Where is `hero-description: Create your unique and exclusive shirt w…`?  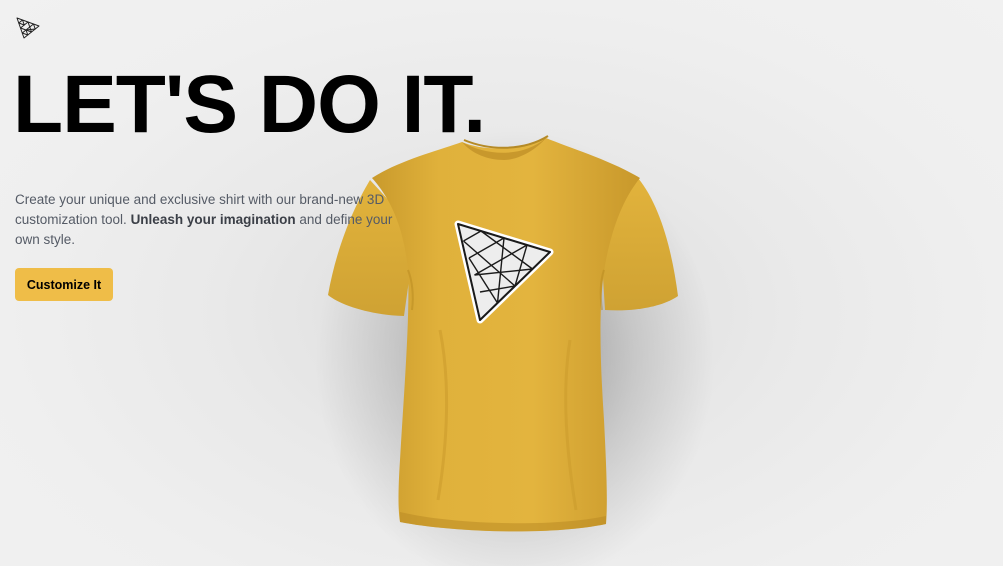
hero-description: Create your unique and exclusive shirt w… is located at coordinates (205, 220).